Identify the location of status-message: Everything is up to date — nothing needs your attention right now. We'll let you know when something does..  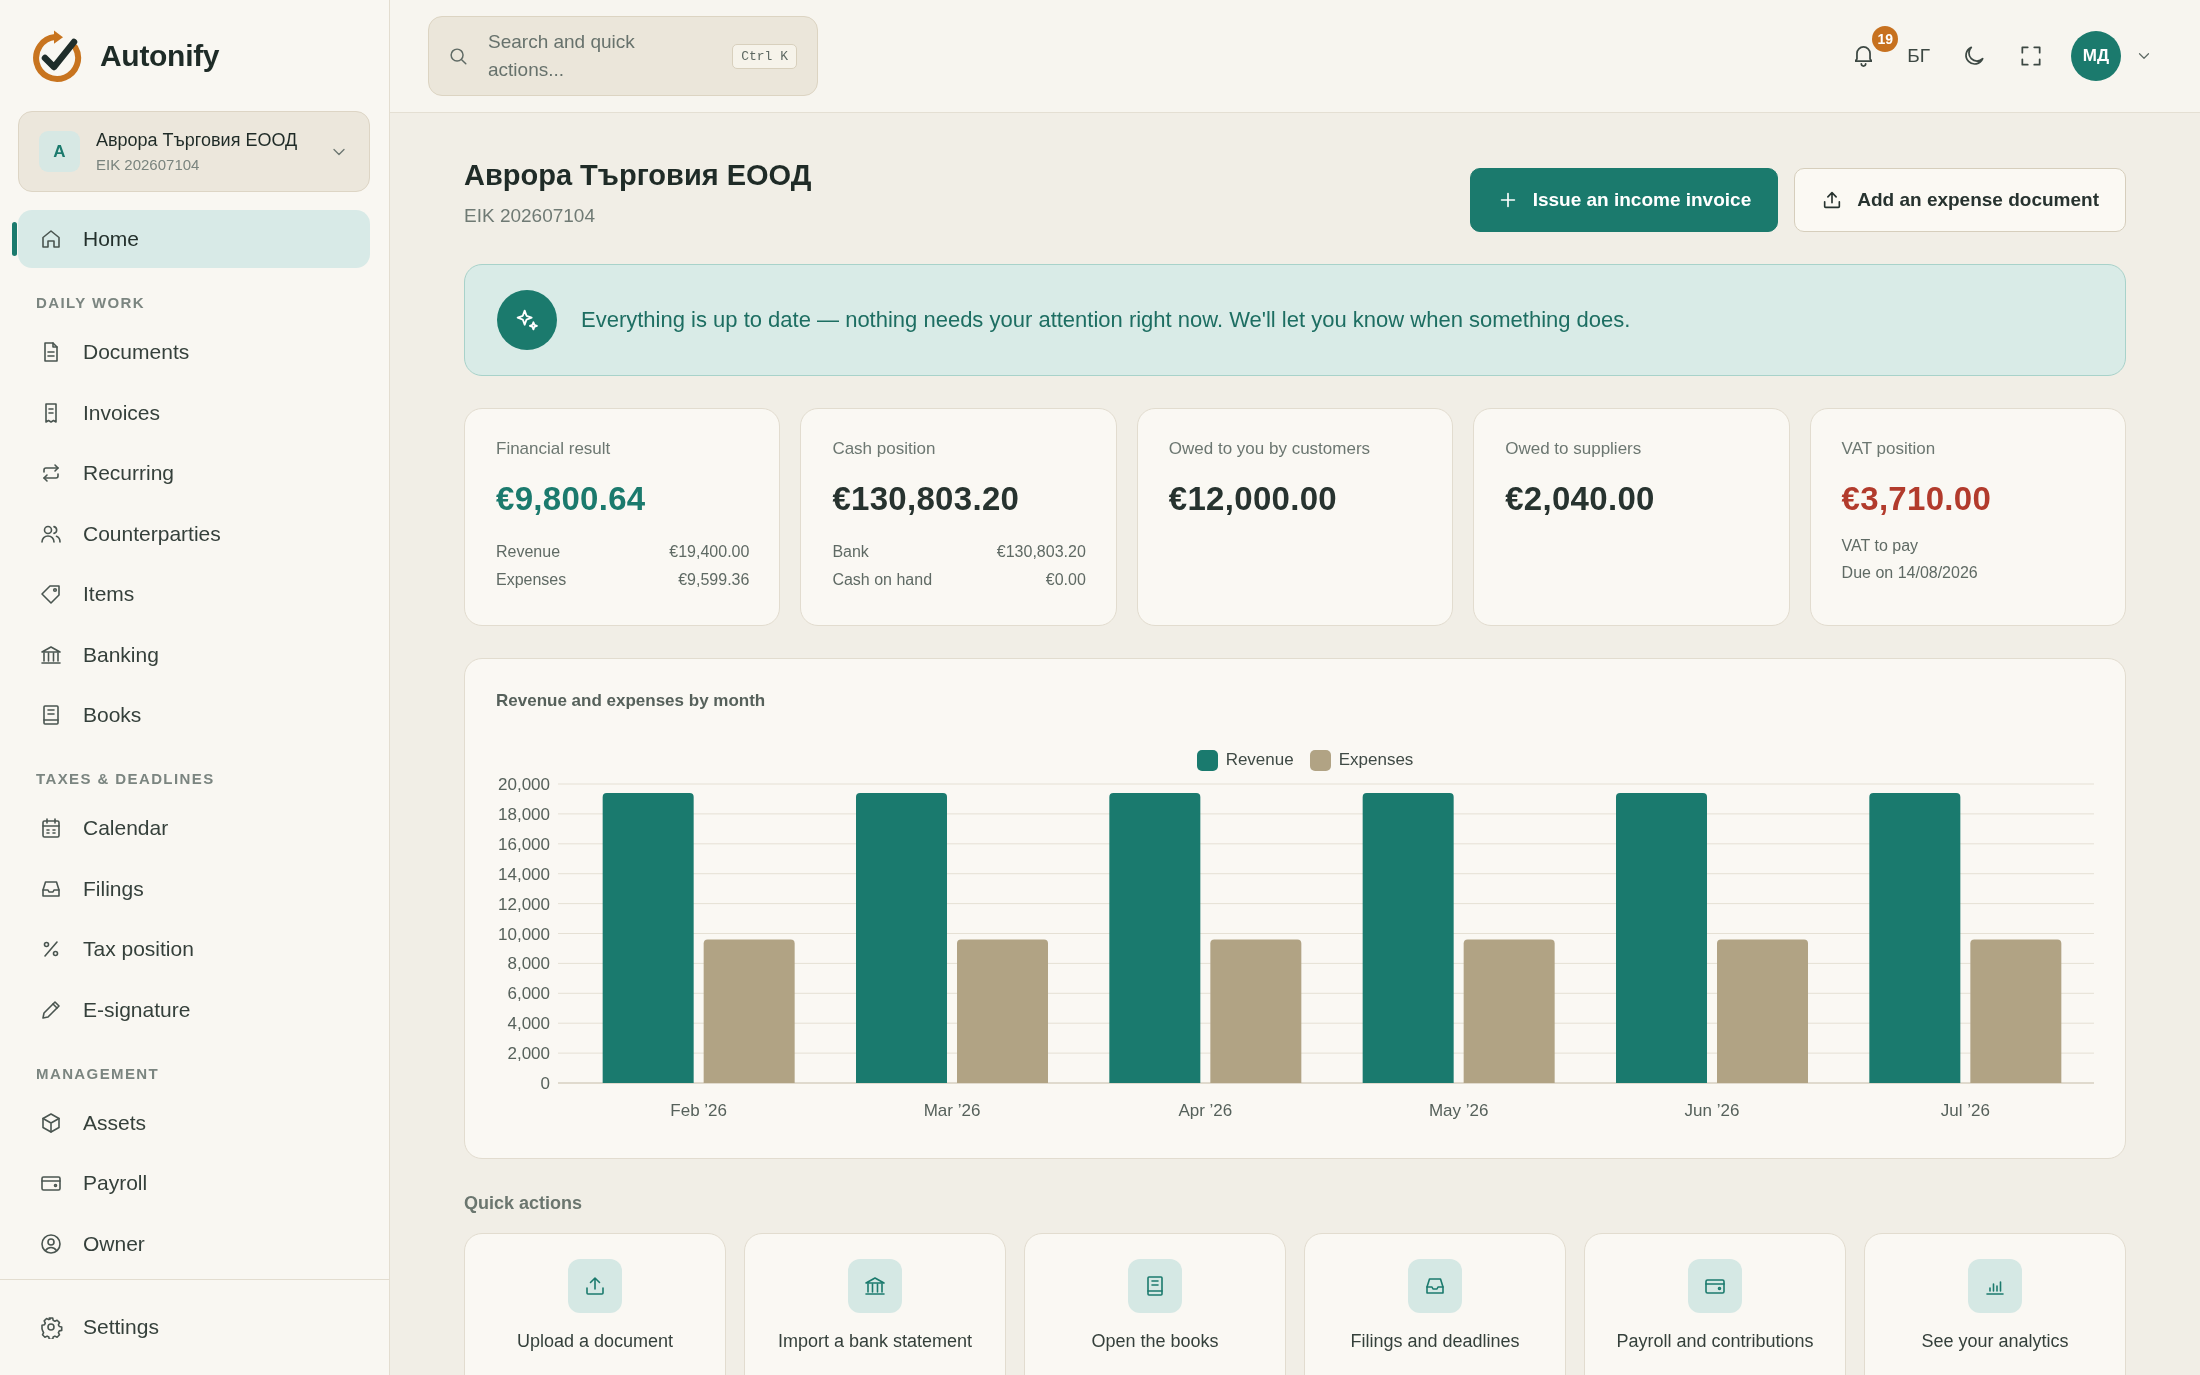
(1106, 320).